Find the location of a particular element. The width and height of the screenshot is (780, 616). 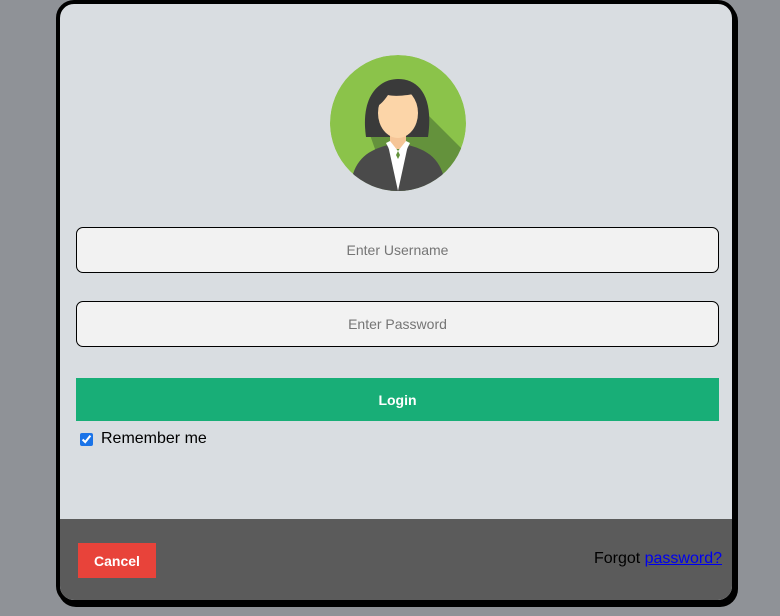

forgot-prefix: Forgot is located at coordinates (619, 558).